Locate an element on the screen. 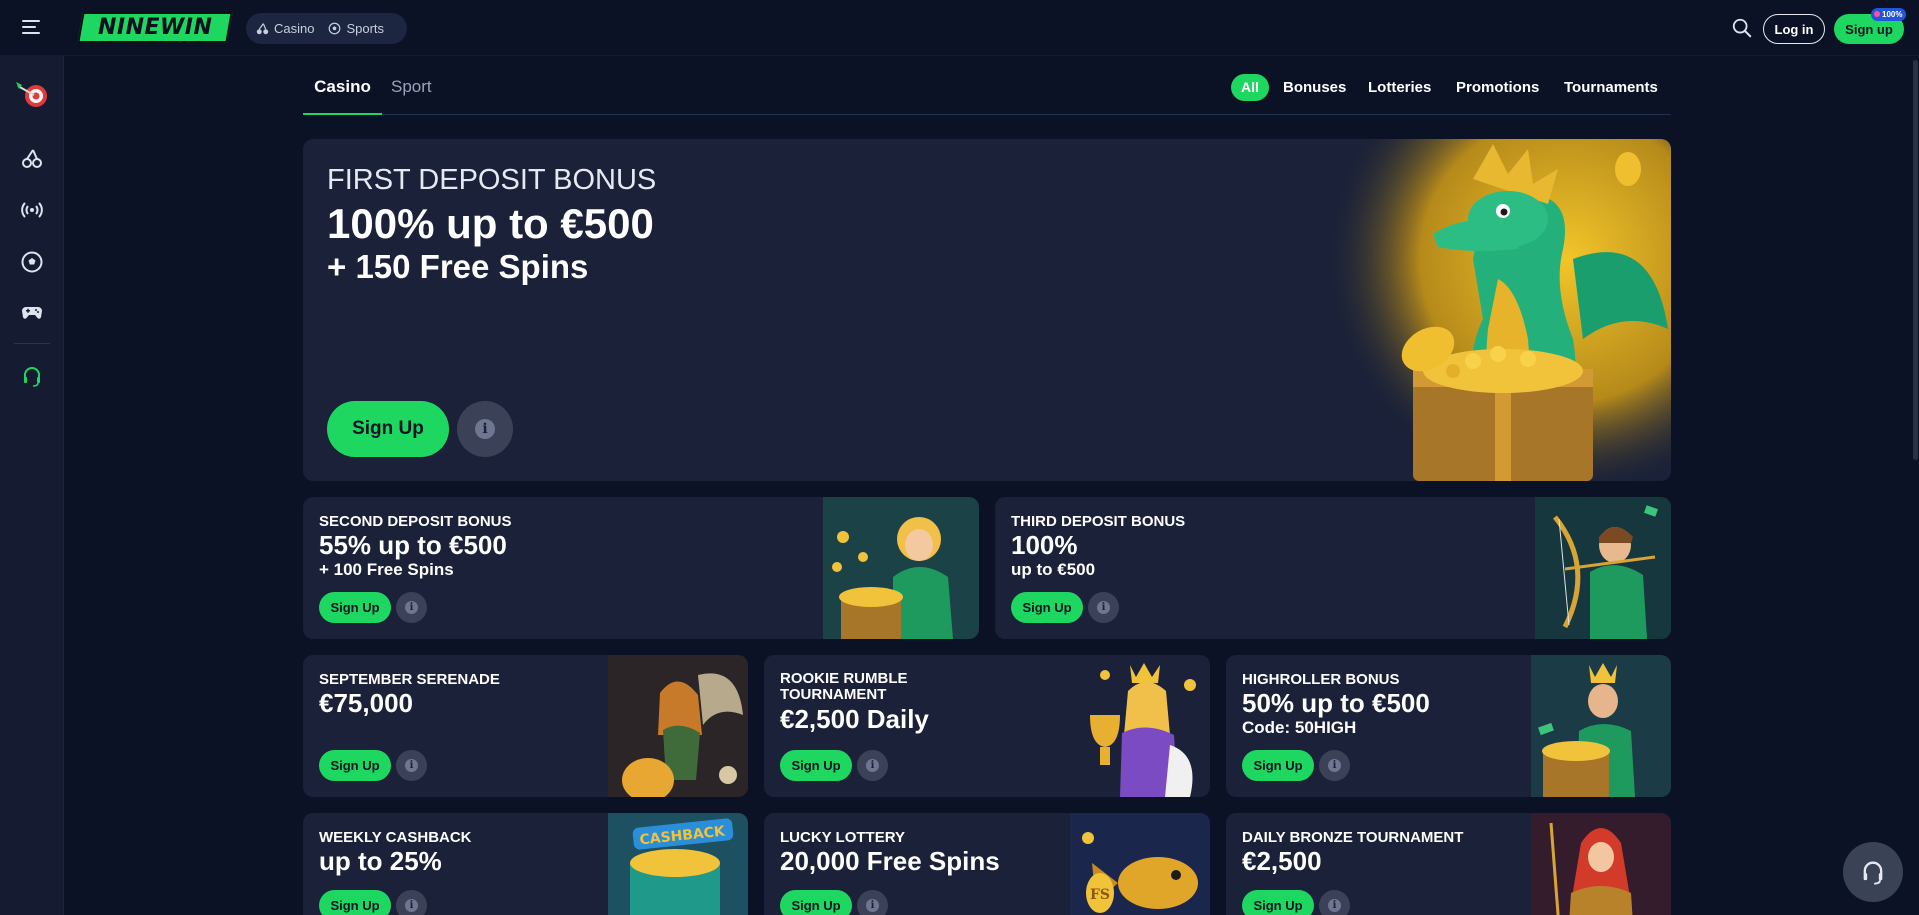  sidebar-item-games is located at coordinates (32, 312).